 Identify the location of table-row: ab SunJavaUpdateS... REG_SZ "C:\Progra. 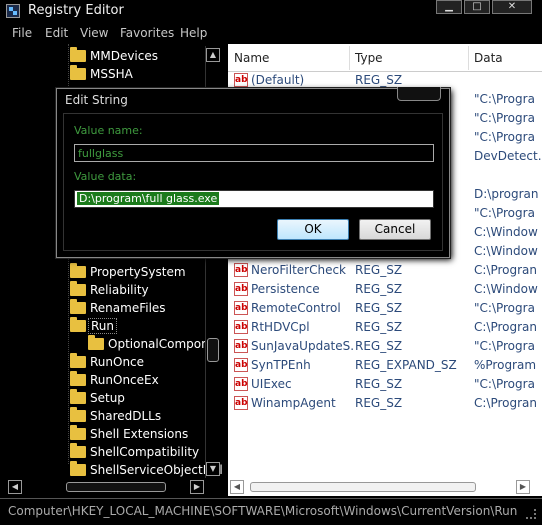
(385, 346).